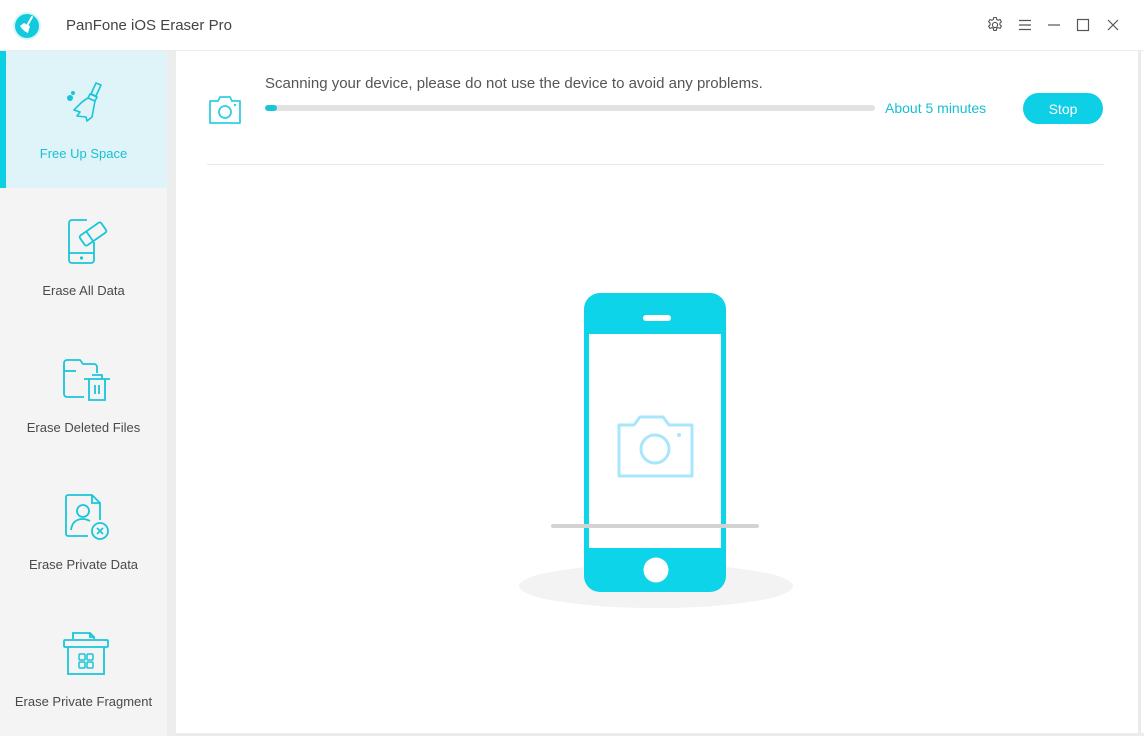  Describe the element at coordinates (572, 25) in the screenshot. I see `title-bar: PanFone iOS Eraser Pro` at that location.